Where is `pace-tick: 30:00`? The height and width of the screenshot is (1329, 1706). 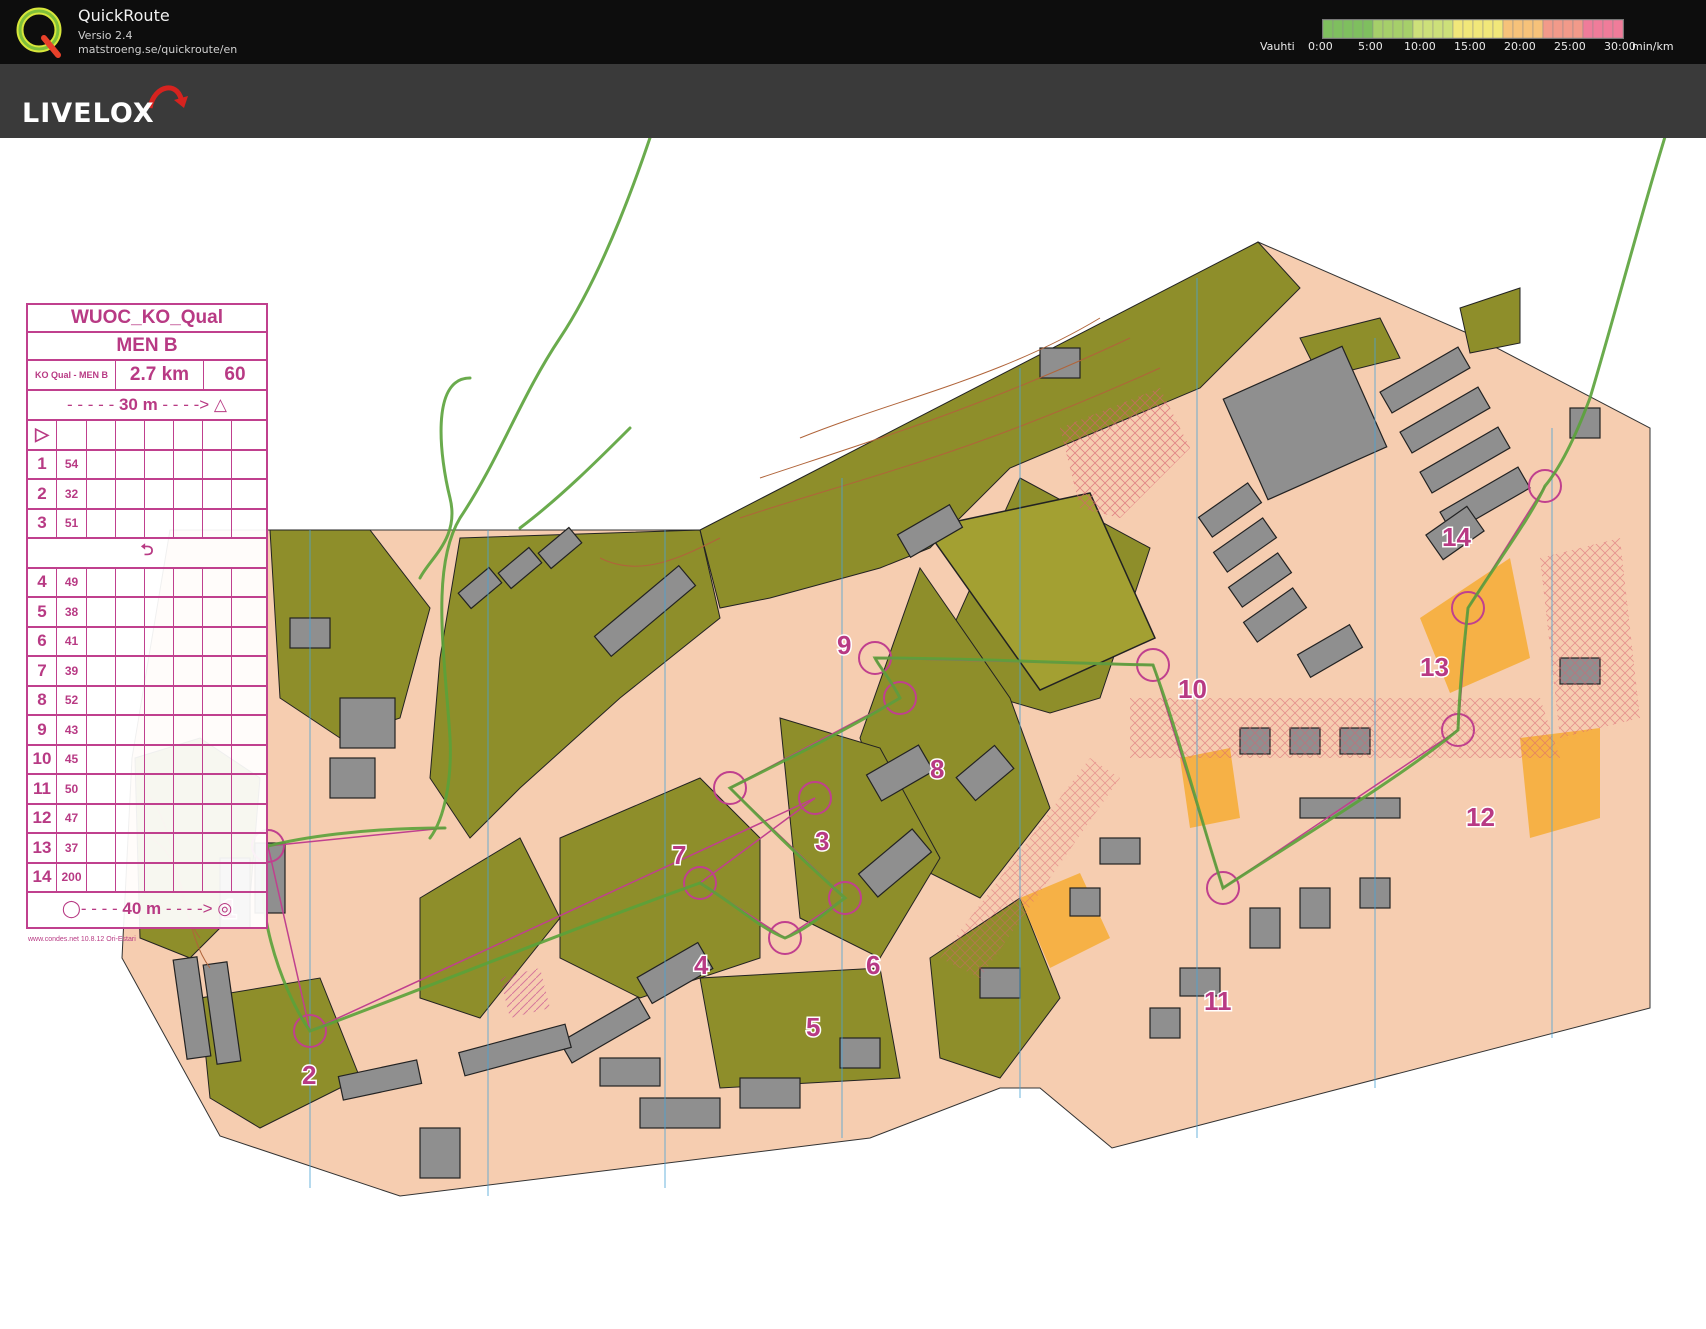 pace-tick: 30:00 is located at coordinates (1620, 46).